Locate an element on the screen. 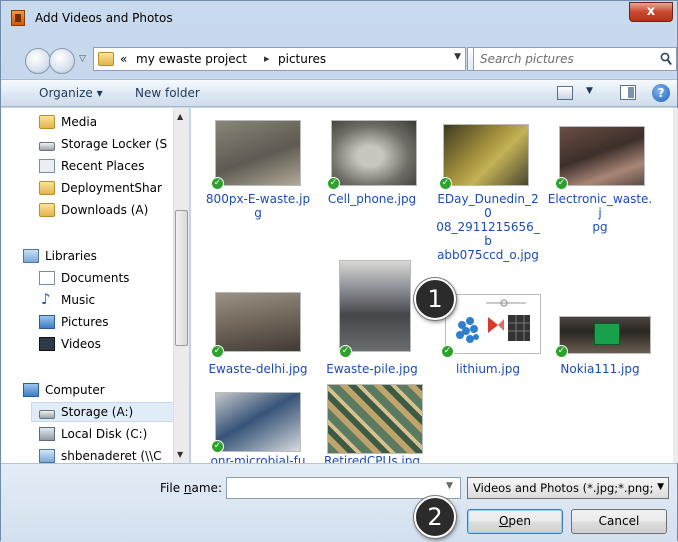  window-title: Add Videos and Photos is located at coordinates (104, 18).